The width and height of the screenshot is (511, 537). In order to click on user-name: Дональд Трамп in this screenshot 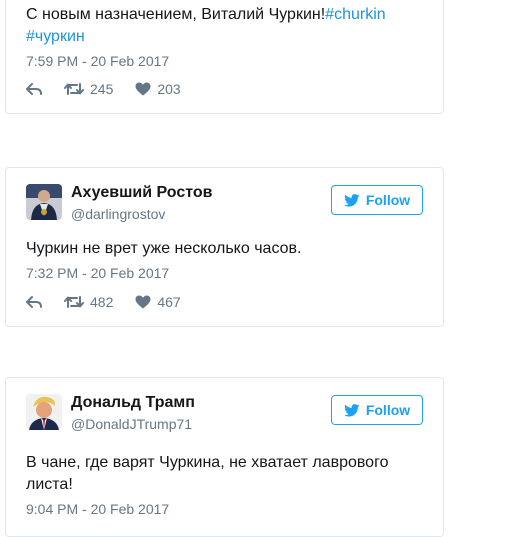, I will do `click(133, 403)`.